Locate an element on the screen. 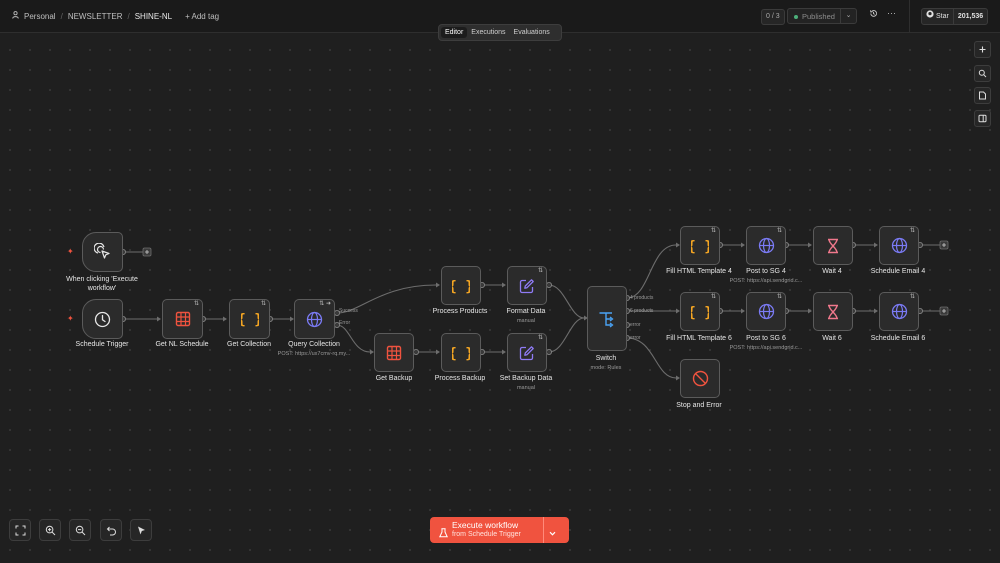  node-schedule-trigger is located at coordinates (102, 319).